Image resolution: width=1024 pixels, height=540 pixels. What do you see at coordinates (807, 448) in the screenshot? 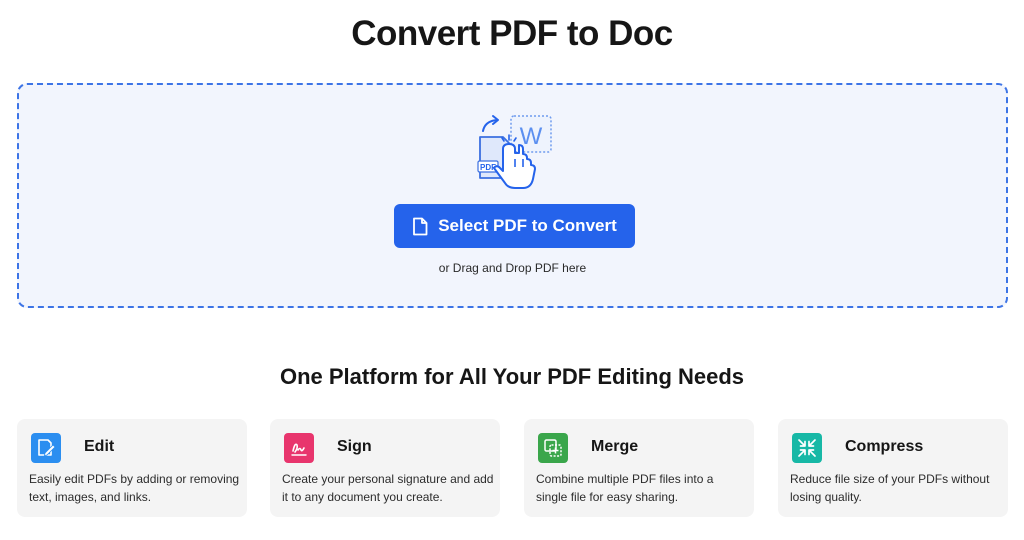
I see `compress-icon` at bounding box center [807, 448].